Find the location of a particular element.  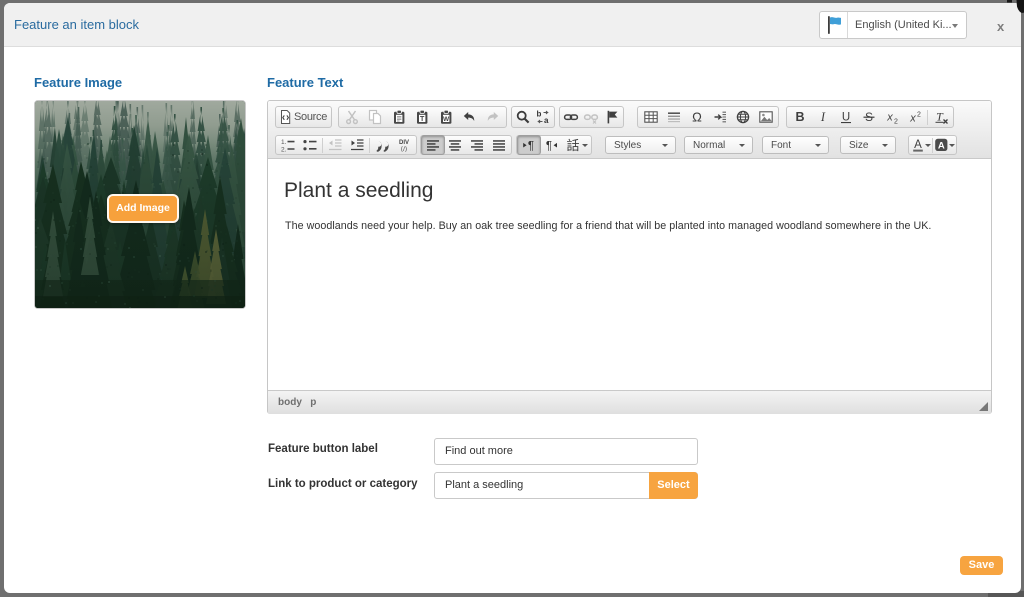

svg-text: a is located at coordinates (546, 120).